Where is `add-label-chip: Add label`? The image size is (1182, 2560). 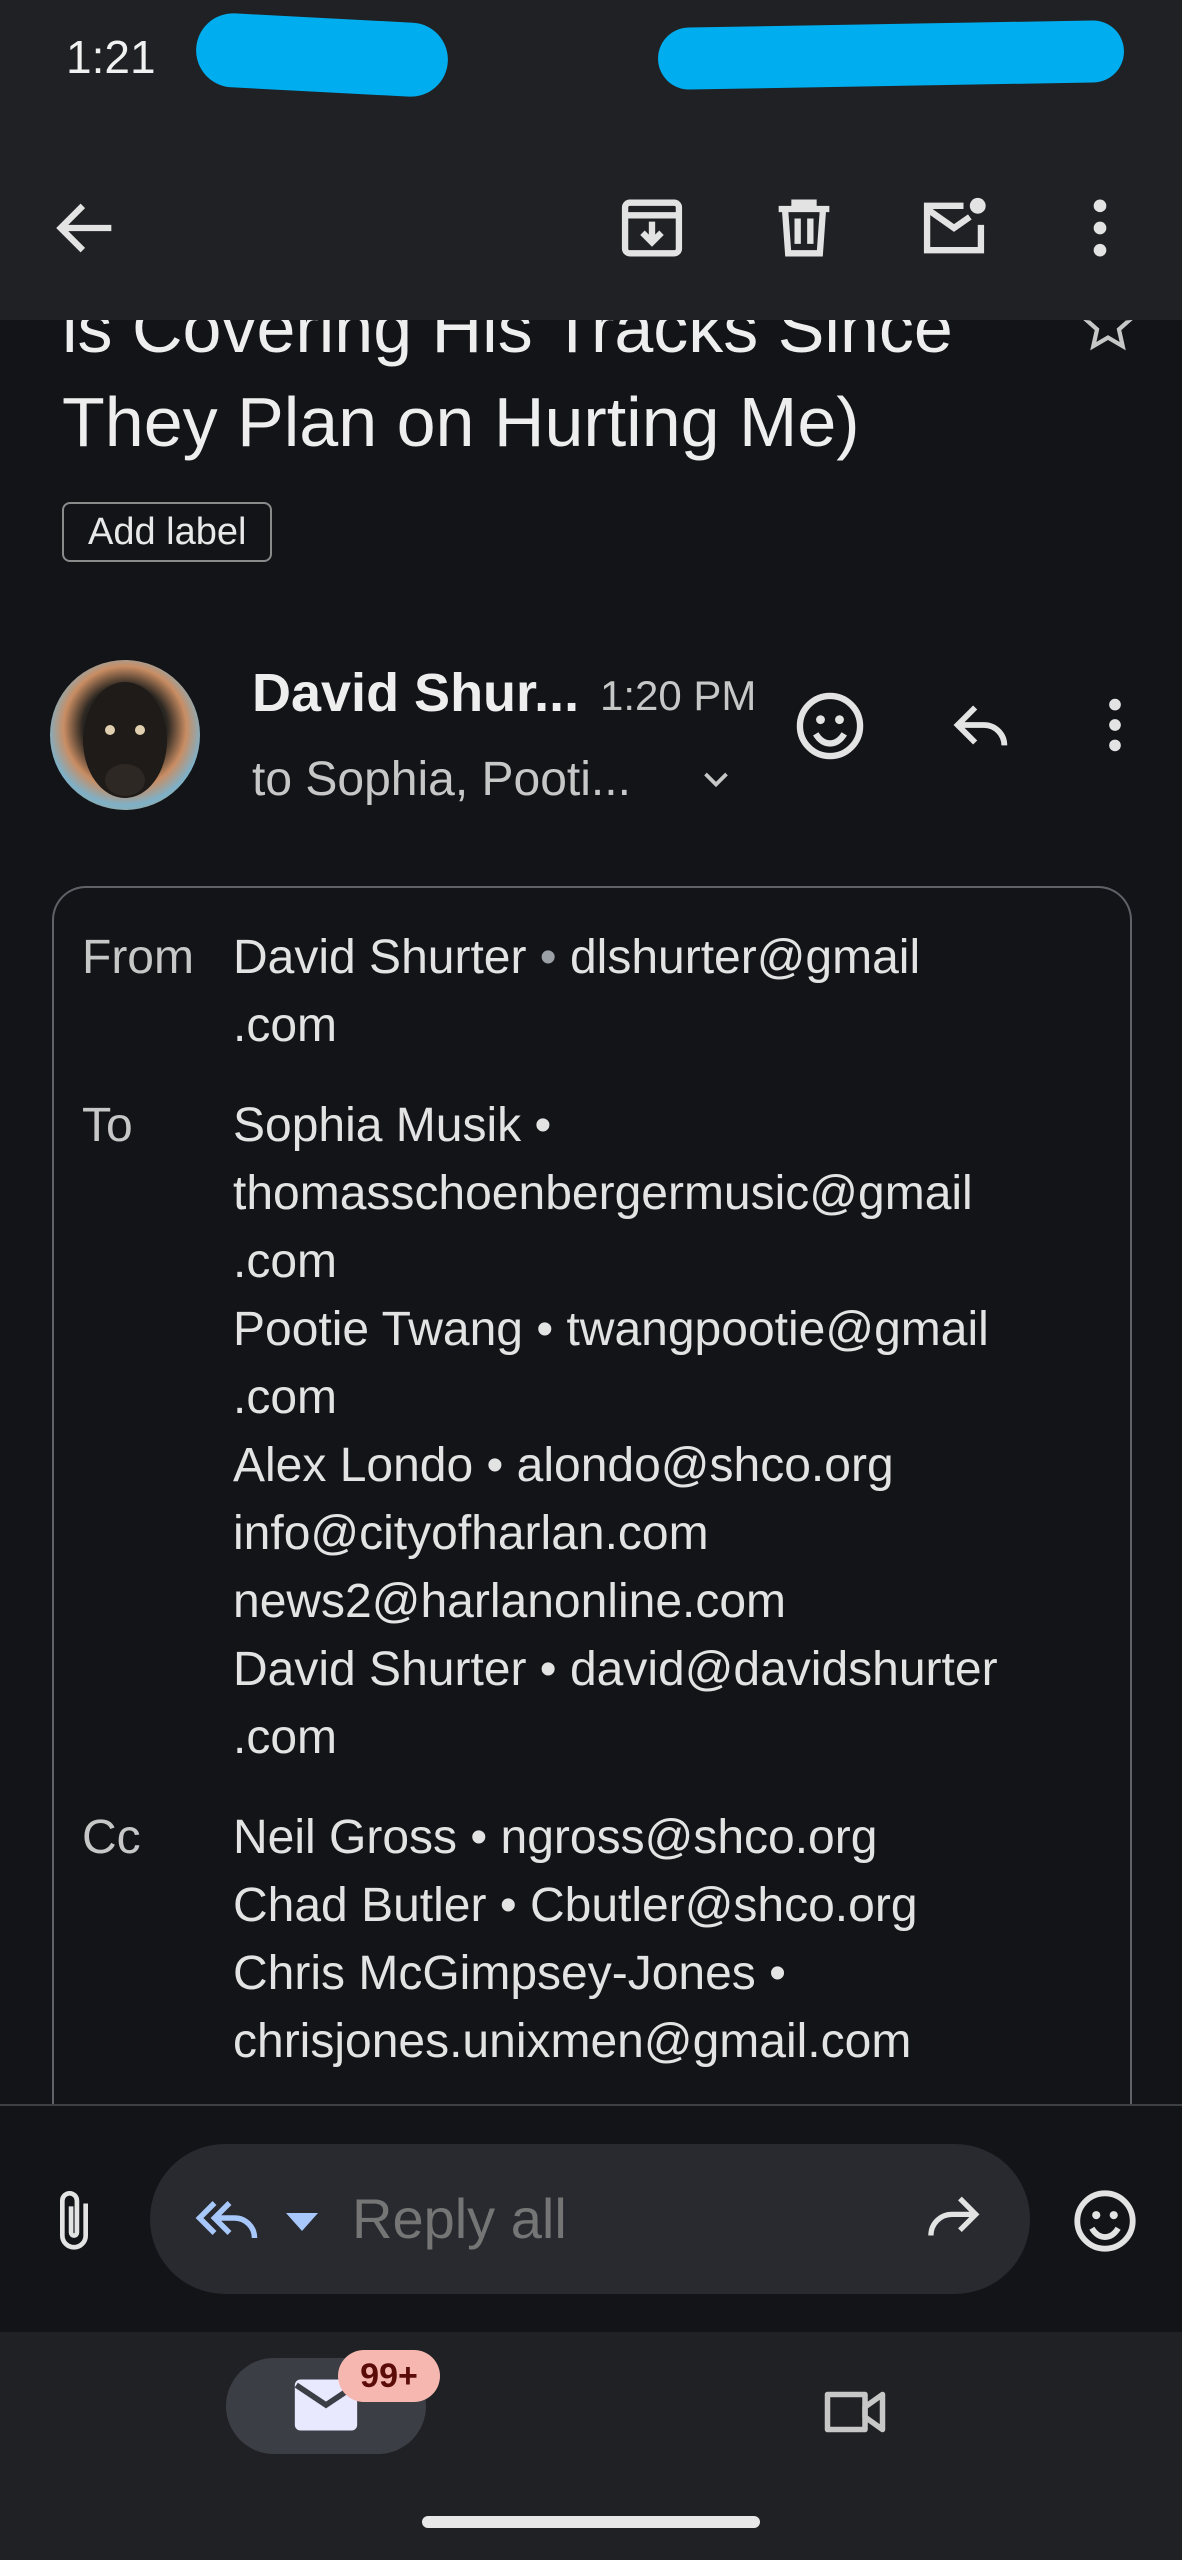
add-label-chip: Add label is located at coordinates (167, 532).